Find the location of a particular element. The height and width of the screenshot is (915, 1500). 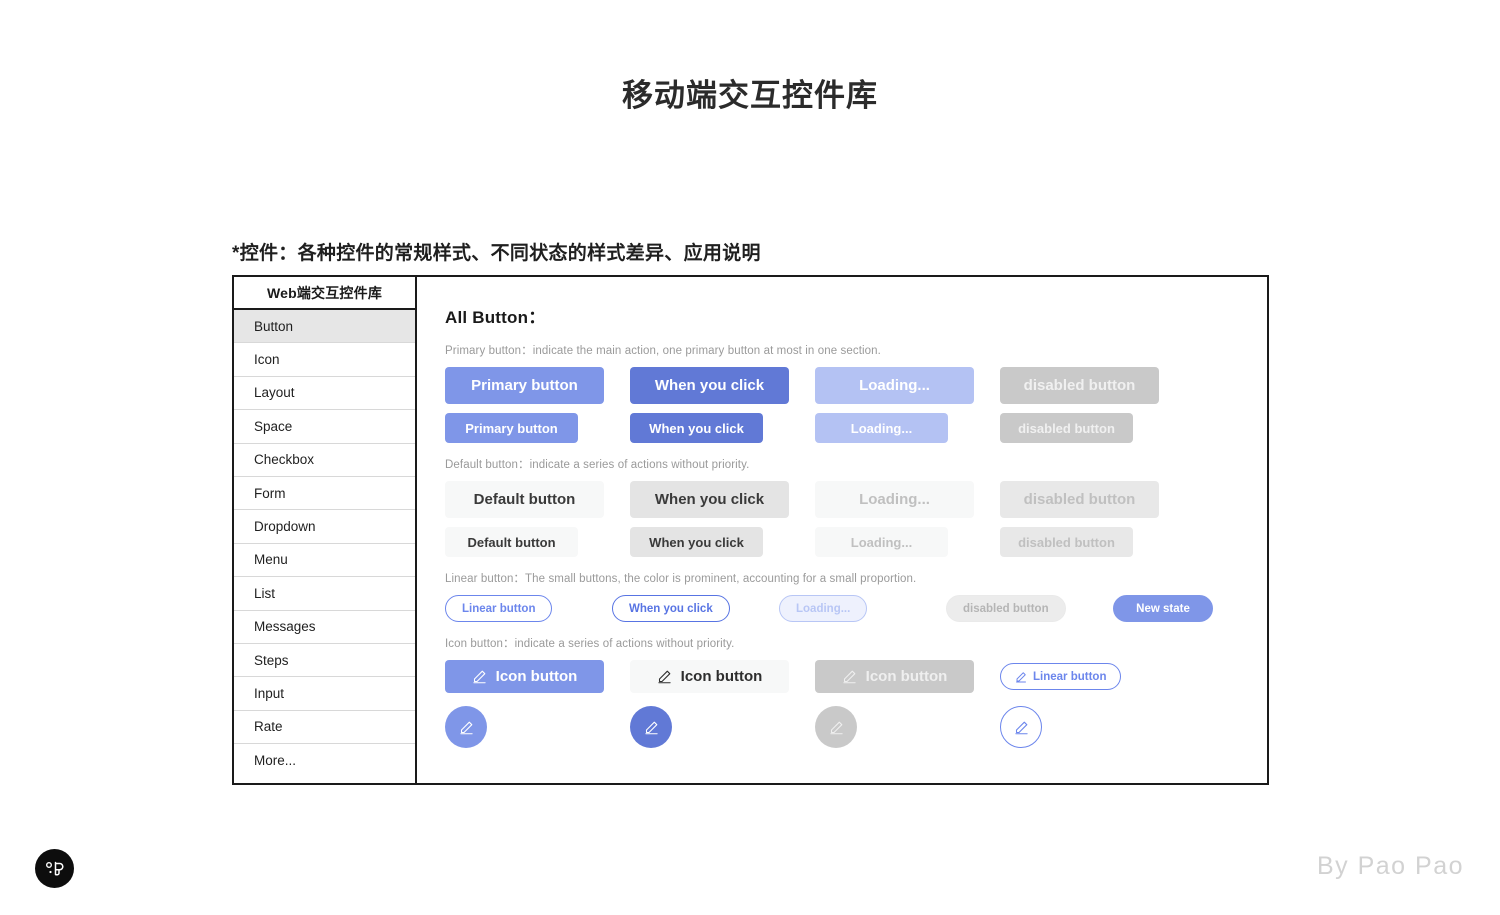

primary-button-small-pressed: When you click is located at coordinates (696, 428).